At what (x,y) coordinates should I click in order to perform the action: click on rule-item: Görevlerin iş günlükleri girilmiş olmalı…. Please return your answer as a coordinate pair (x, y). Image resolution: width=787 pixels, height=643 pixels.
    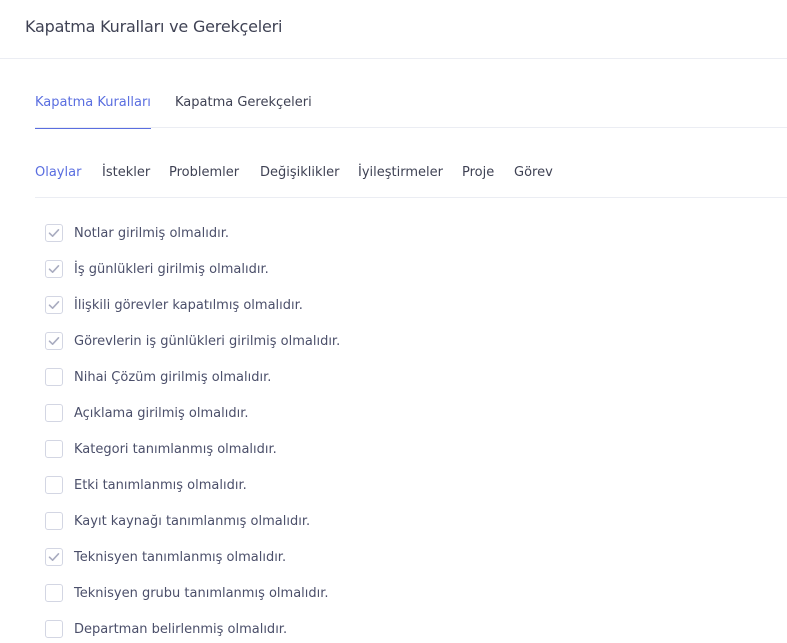
    Looking at the image, I should click on (192, 341).